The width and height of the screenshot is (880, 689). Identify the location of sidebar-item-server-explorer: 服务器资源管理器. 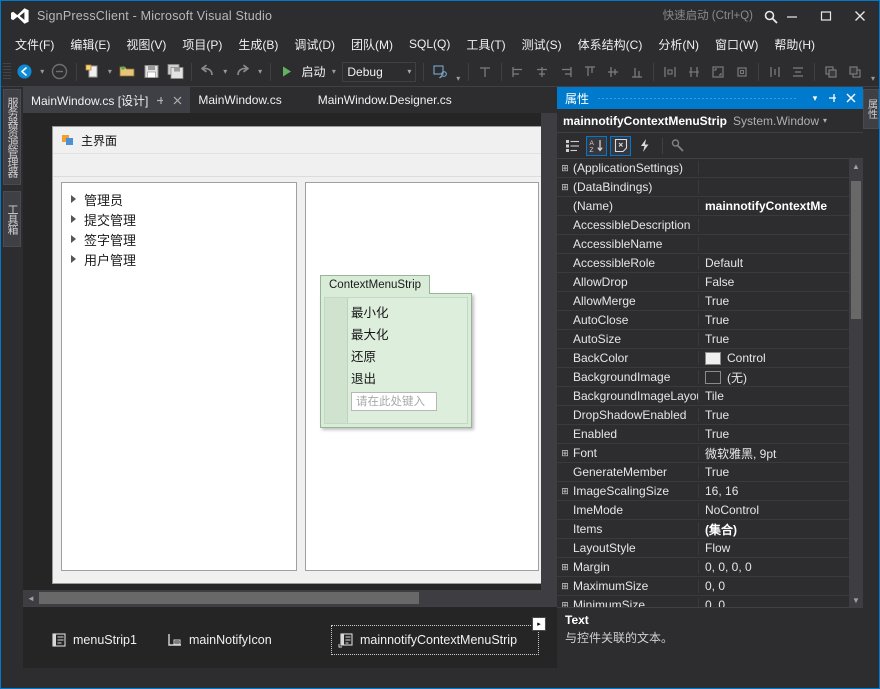
(12, 137).